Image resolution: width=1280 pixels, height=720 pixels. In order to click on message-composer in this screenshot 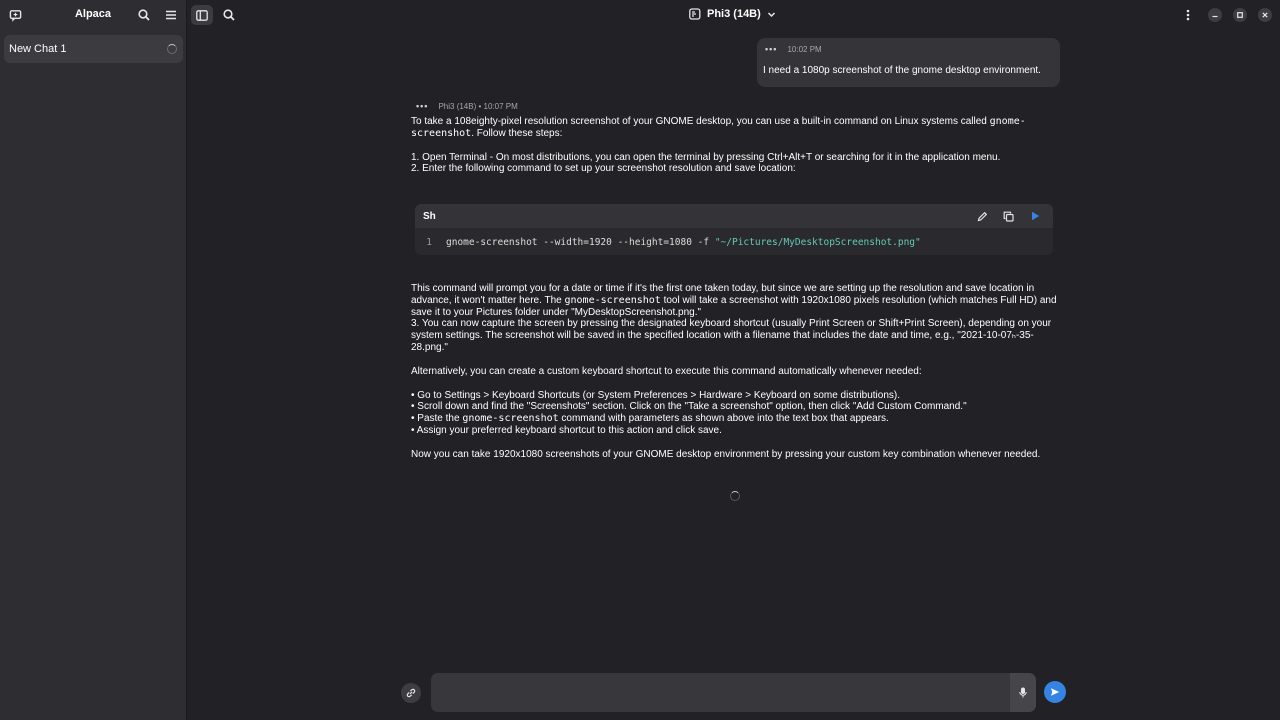, I will do `click(733, 692)`.